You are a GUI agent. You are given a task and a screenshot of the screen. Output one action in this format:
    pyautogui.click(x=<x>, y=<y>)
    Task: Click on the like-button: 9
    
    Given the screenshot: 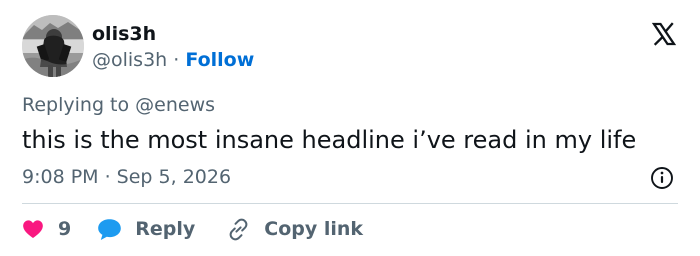 What is the action you would take?
    pyautogui.click(x=46, y=229)
    